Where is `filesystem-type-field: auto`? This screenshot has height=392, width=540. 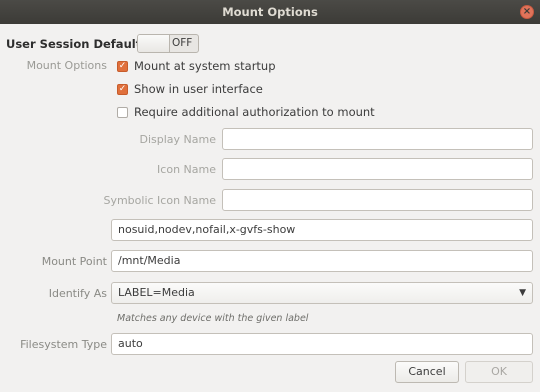
filesystem-type-field: auto is located at coordinates (322, 344).